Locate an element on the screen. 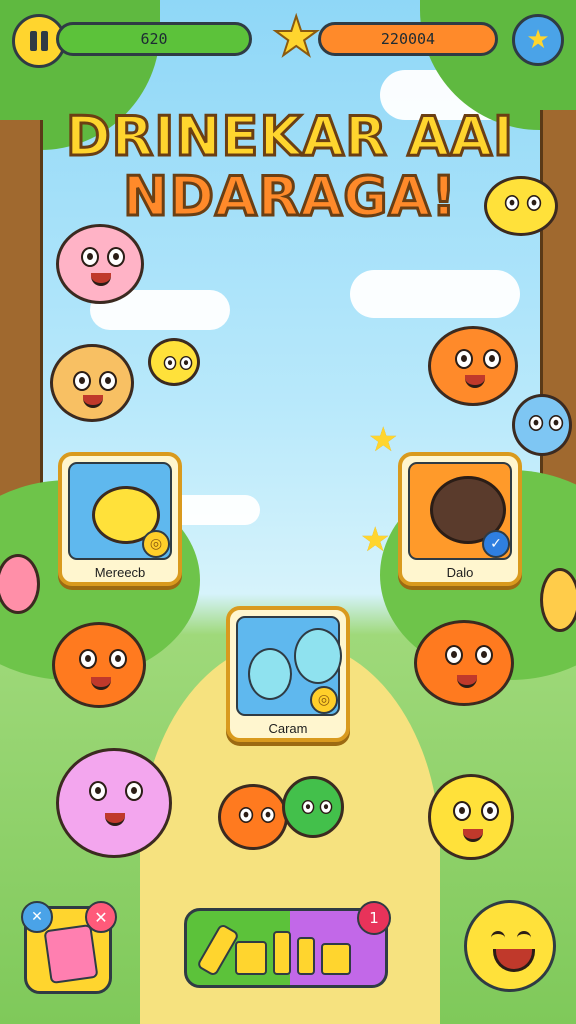  title-line-2: NDARAGA! is located at coordinates (290, 196).